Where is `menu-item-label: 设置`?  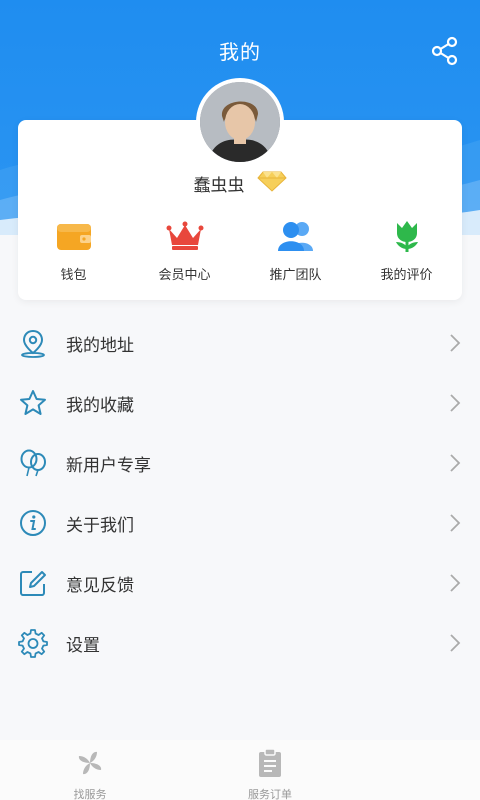
menu-item-label: 设置 is located at coordinates (83, 645).